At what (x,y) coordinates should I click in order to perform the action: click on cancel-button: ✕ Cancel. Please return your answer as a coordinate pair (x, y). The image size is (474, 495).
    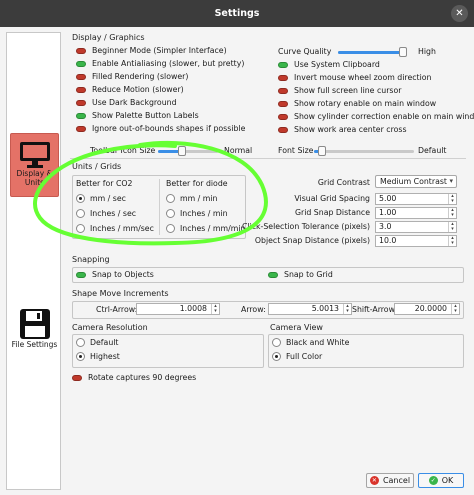
    Looking at the image, I should click on (390, 480).